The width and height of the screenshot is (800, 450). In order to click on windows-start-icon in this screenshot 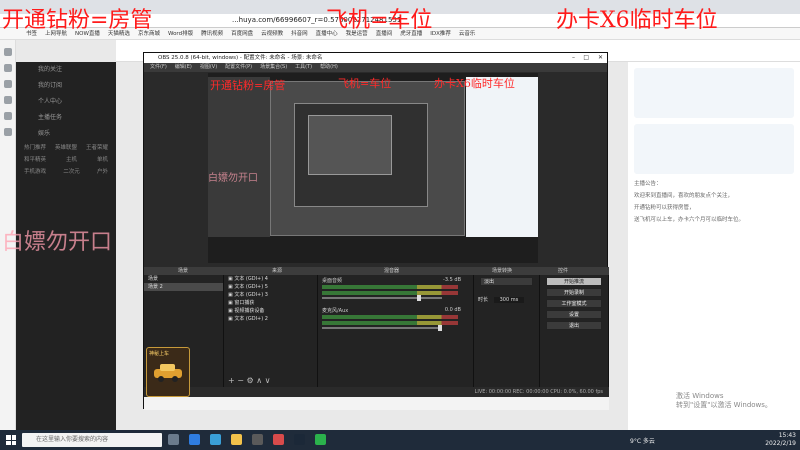, I will do `click(11, 440)`.